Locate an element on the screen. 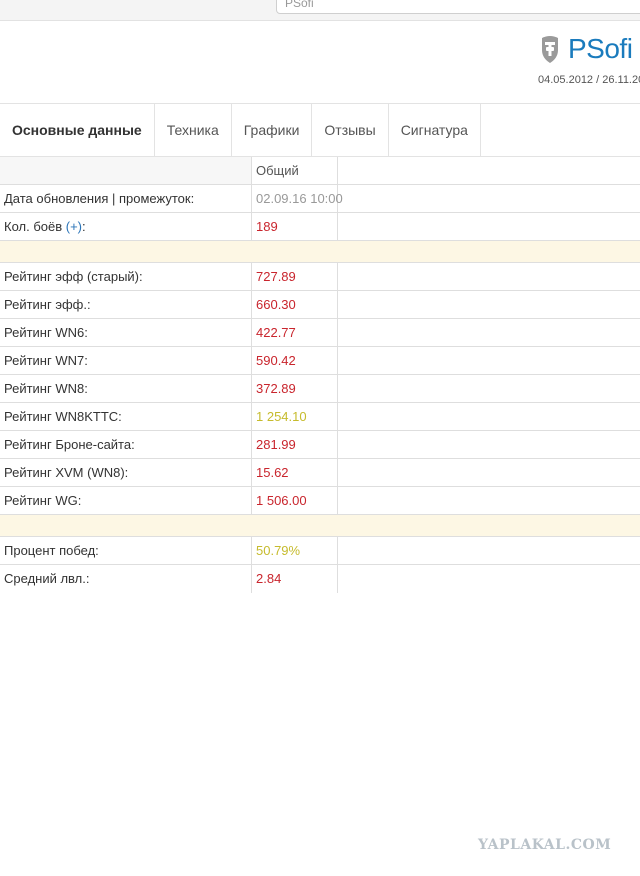  rating-value: 660.30 is located at coordinates (295, 304).